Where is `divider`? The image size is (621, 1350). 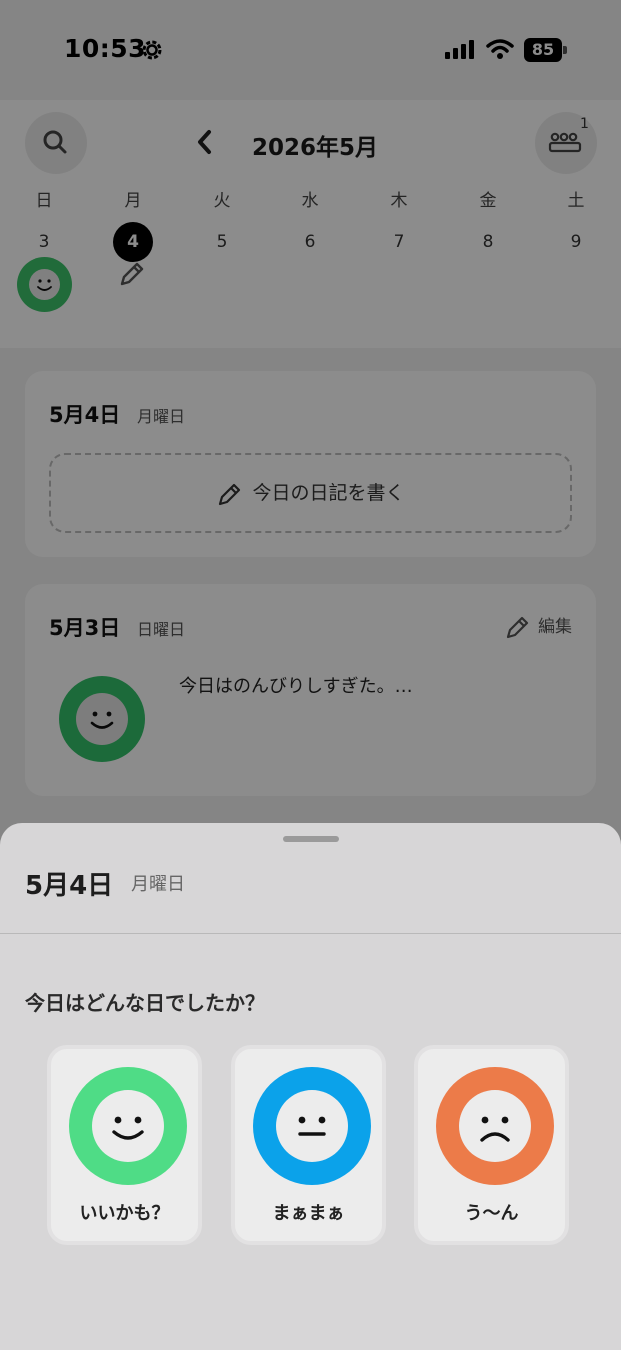
divider is located at coordinates (310, 933).